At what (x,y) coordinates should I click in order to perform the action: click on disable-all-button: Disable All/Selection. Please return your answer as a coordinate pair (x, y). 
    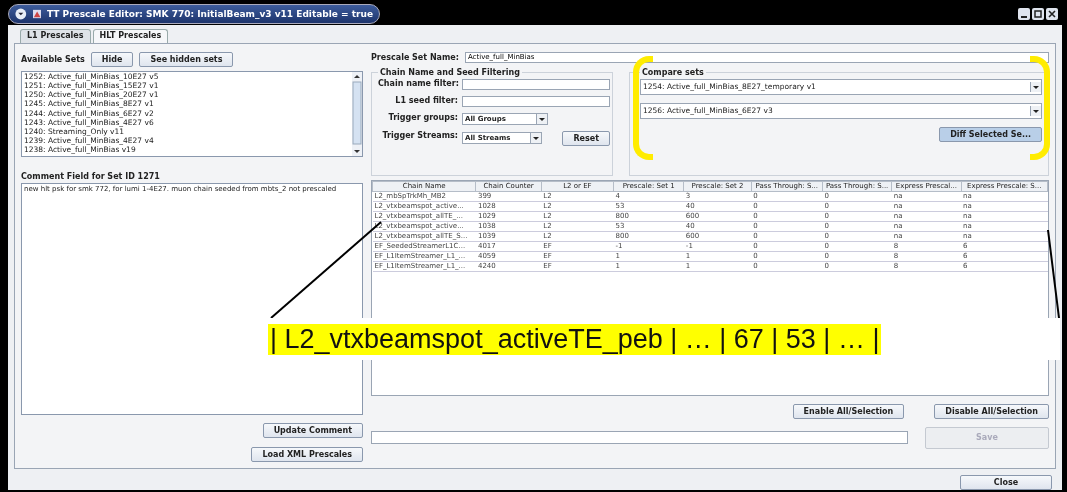
    Looking at the image, I should click on (991, 411).